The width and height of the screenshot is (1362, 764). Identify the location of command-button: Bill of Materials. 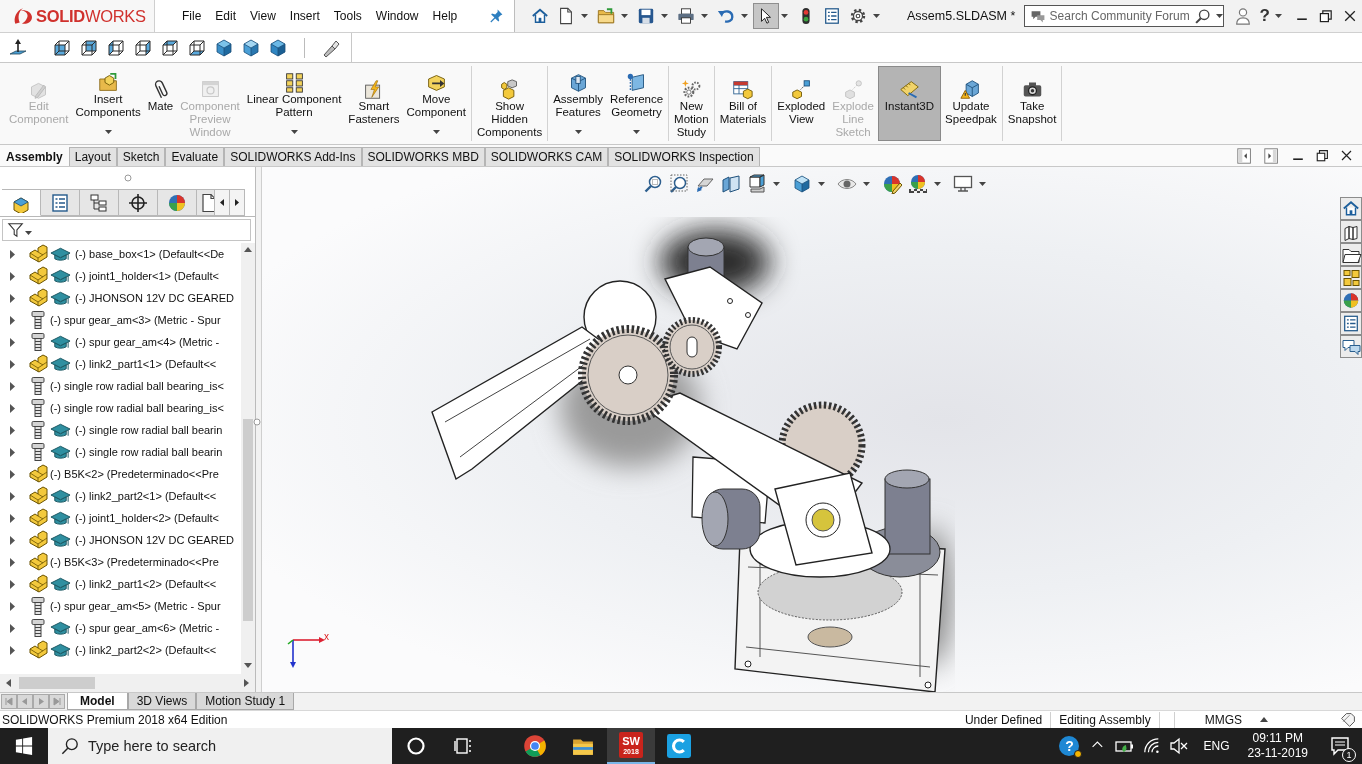
(743, 103).